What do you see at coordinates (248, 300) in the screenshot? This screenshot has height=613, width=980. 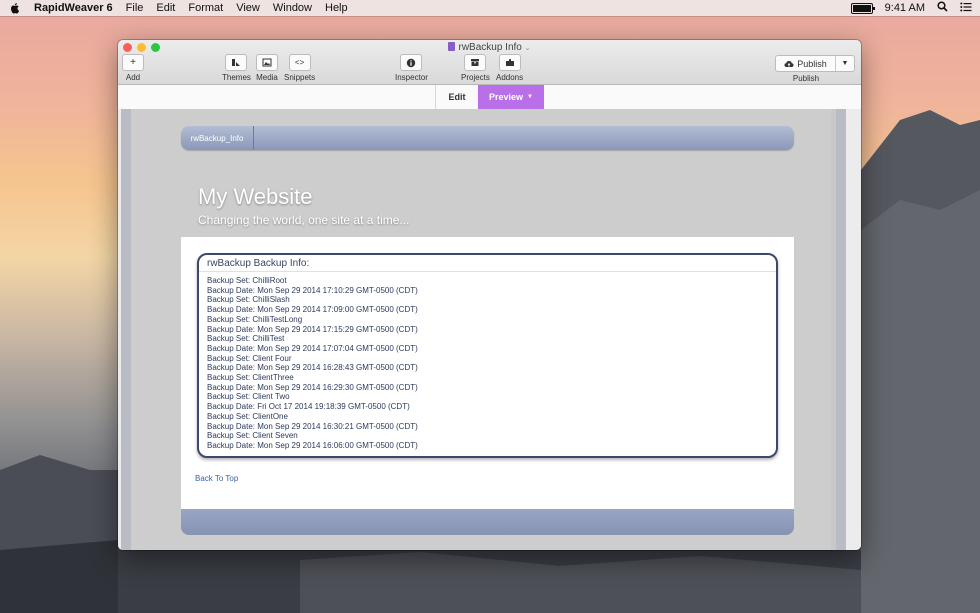 I see `backup-set: Backup Set: ChilliSlash` at bounding box center [248, 300].